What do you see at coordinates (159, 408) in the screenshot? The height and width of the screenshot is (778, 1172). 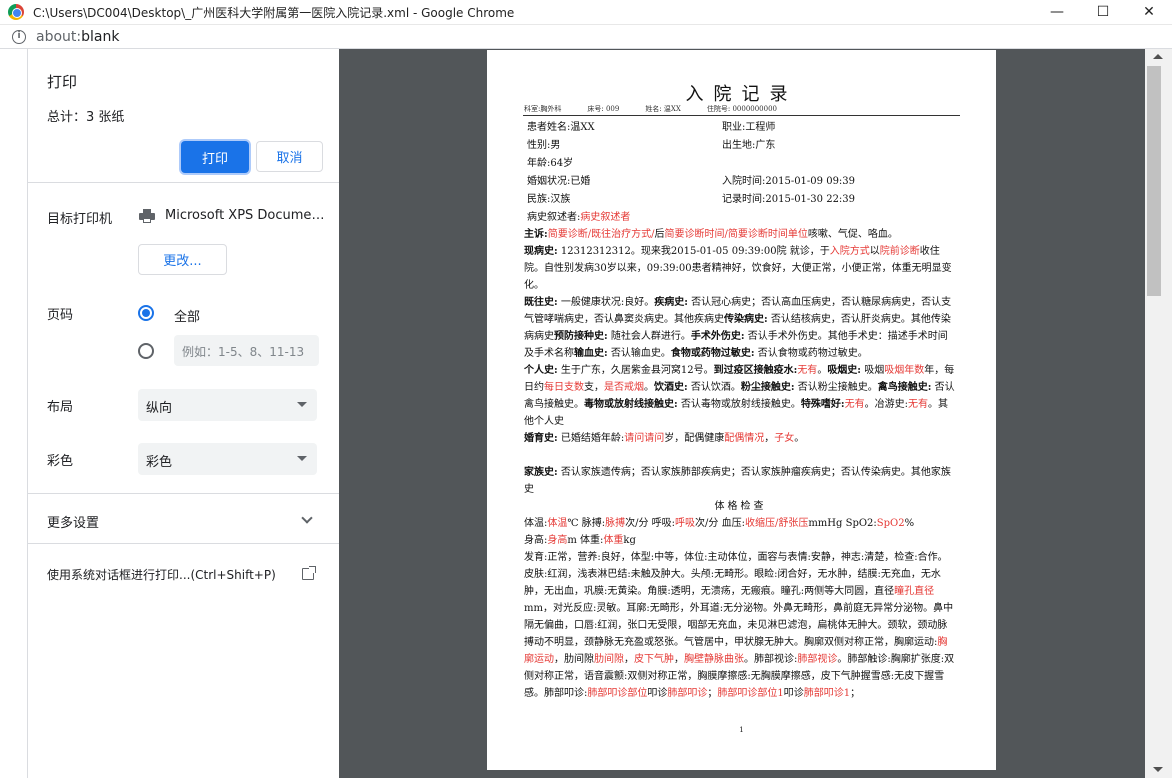 I see `layout-value: 纵向` at bounding box center [159, 408].